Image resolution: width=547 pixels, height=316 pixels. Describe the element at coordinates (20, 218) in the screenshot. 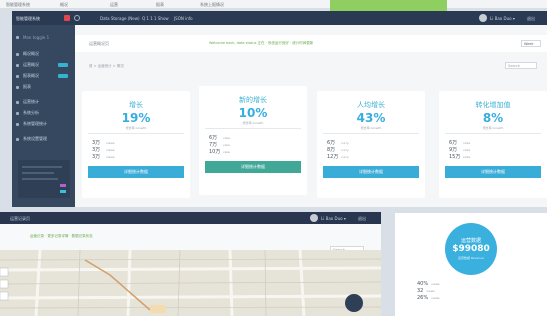

I see `lower-title: 运营记录页` at that location.